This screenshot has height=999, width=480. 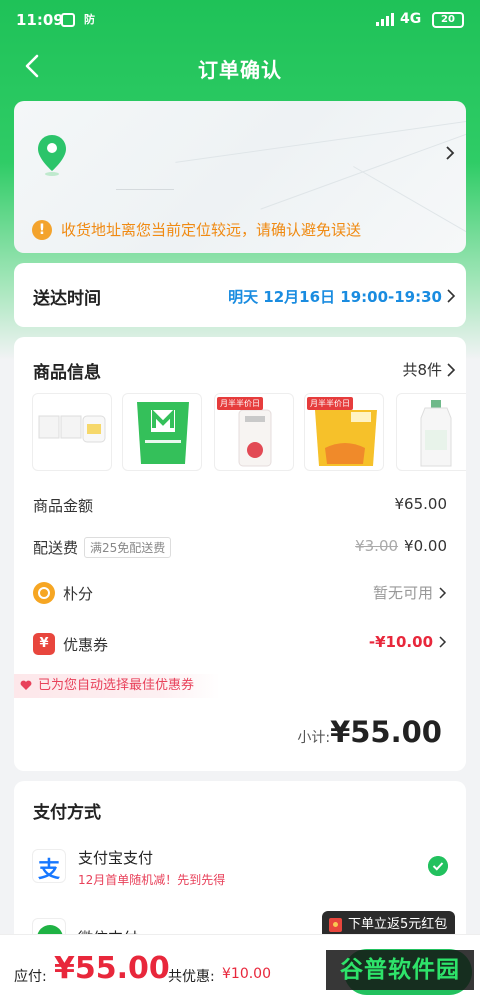 I want to click on payable-label: 应付:, so click(x=30, y=977).